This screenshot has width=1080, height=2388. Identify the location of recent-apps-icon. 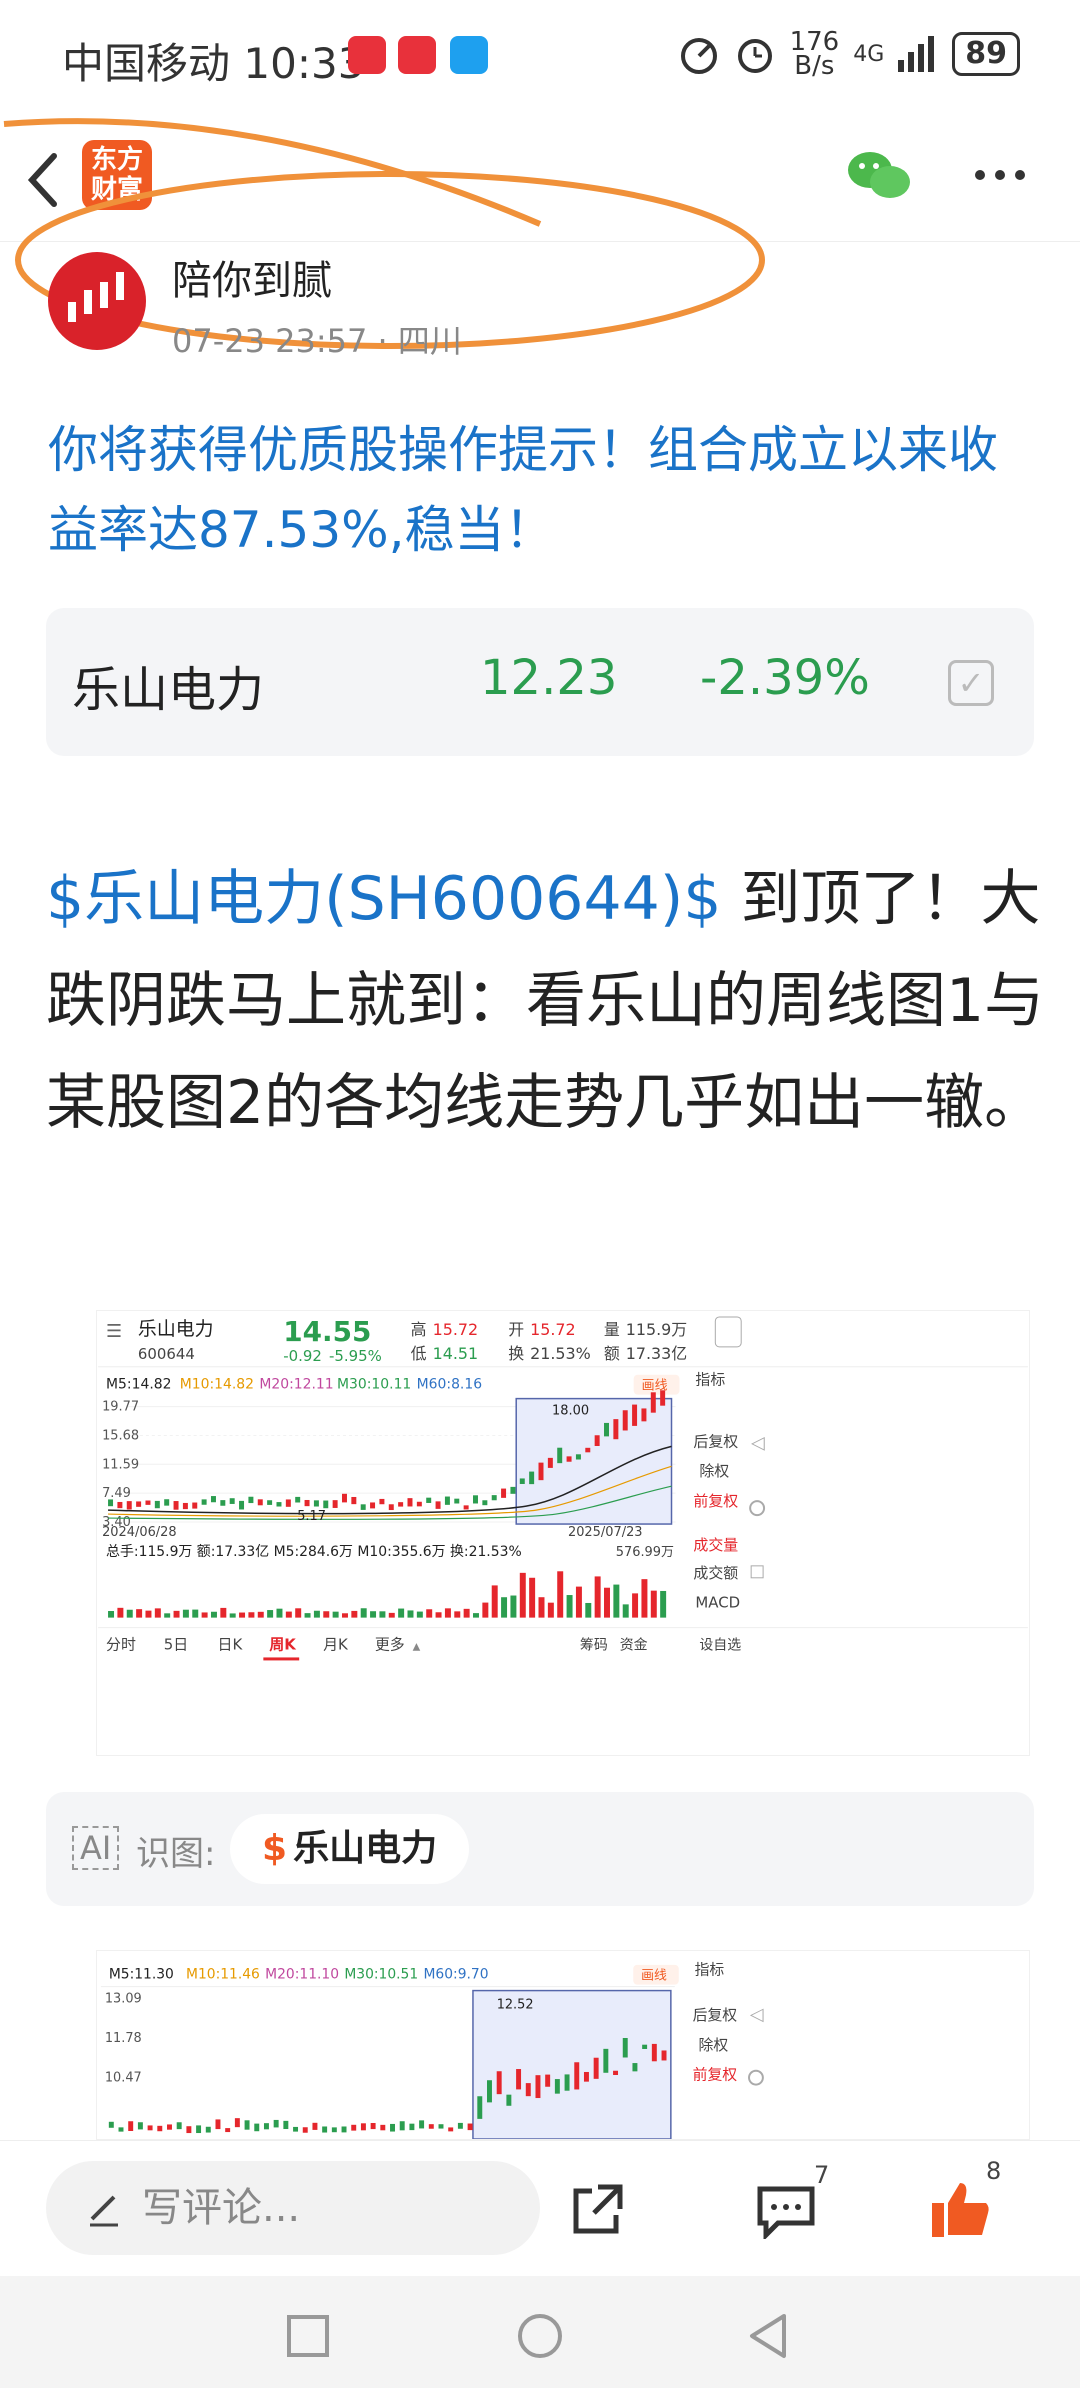
(308, 2336).